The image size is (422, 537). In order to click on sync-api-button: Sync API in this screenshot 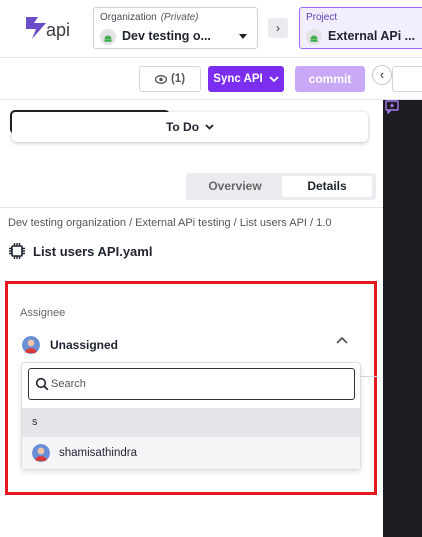, I will do `click(246, 79)`.